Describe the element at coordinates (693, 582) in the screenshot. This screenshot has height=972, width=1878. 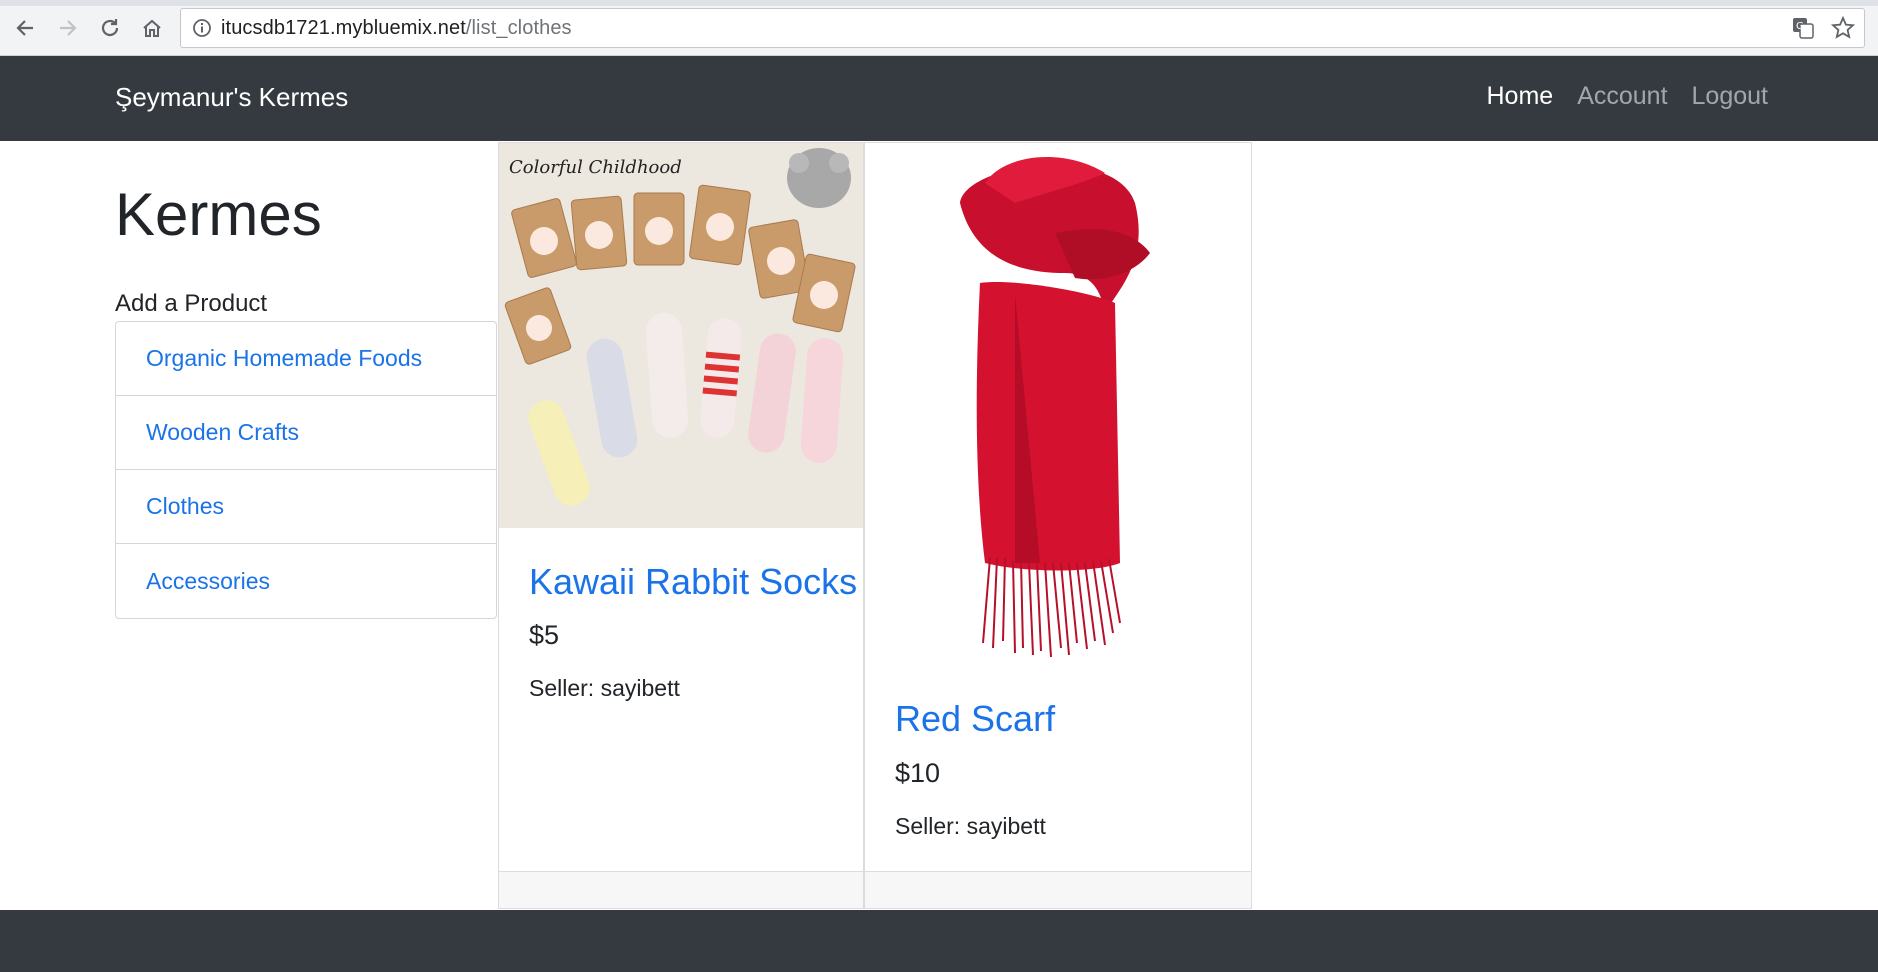
I see `product-title-link: Kawaii Rabbit Socks` at that location.